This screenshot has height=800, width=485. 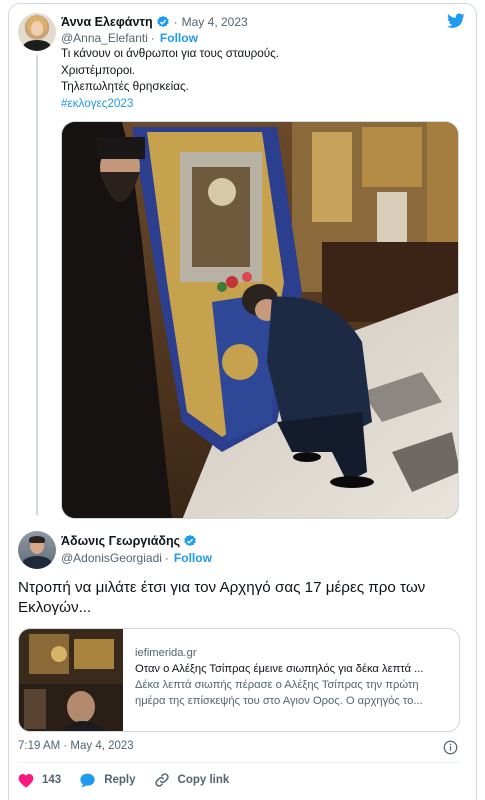 I want to click on heart-icon, so click(x=26, y=780).